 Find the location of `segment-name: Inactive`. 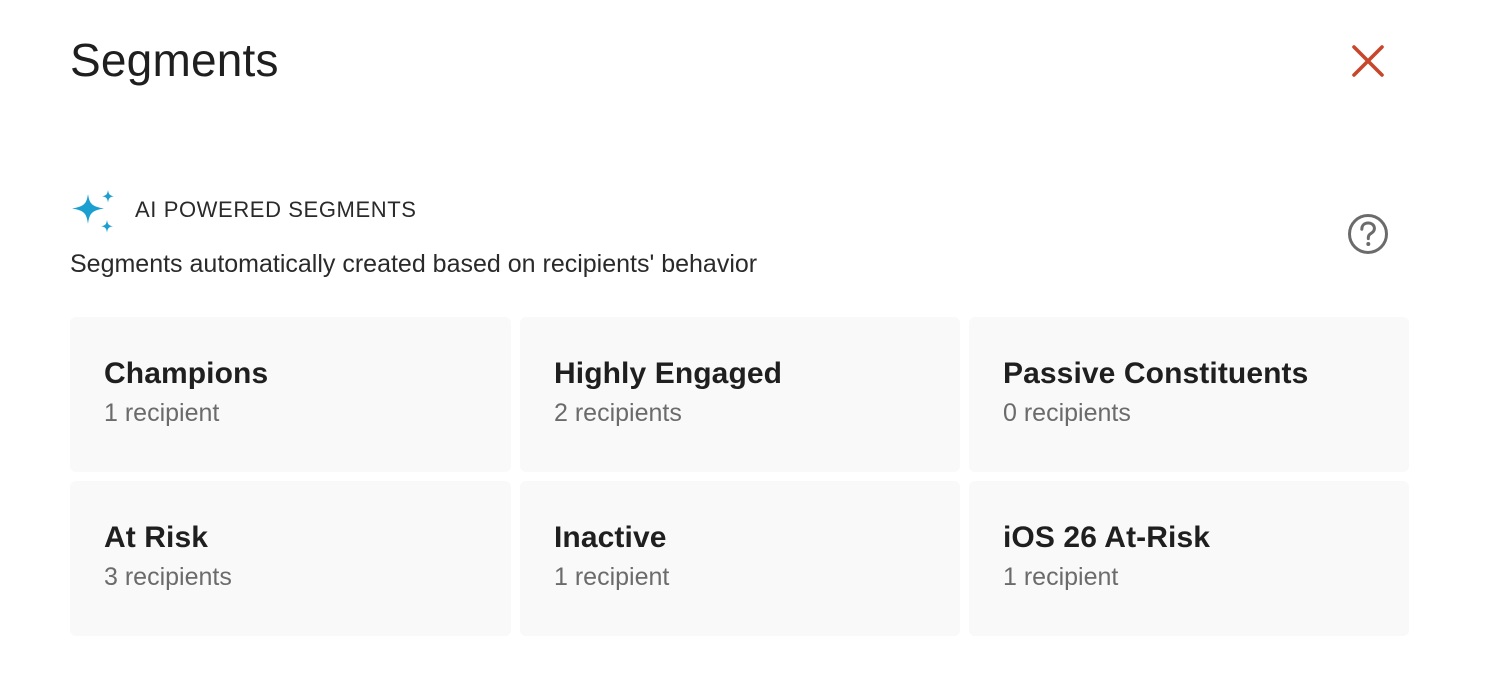

segment-name: Inactive is located at coordinates (610, 537).